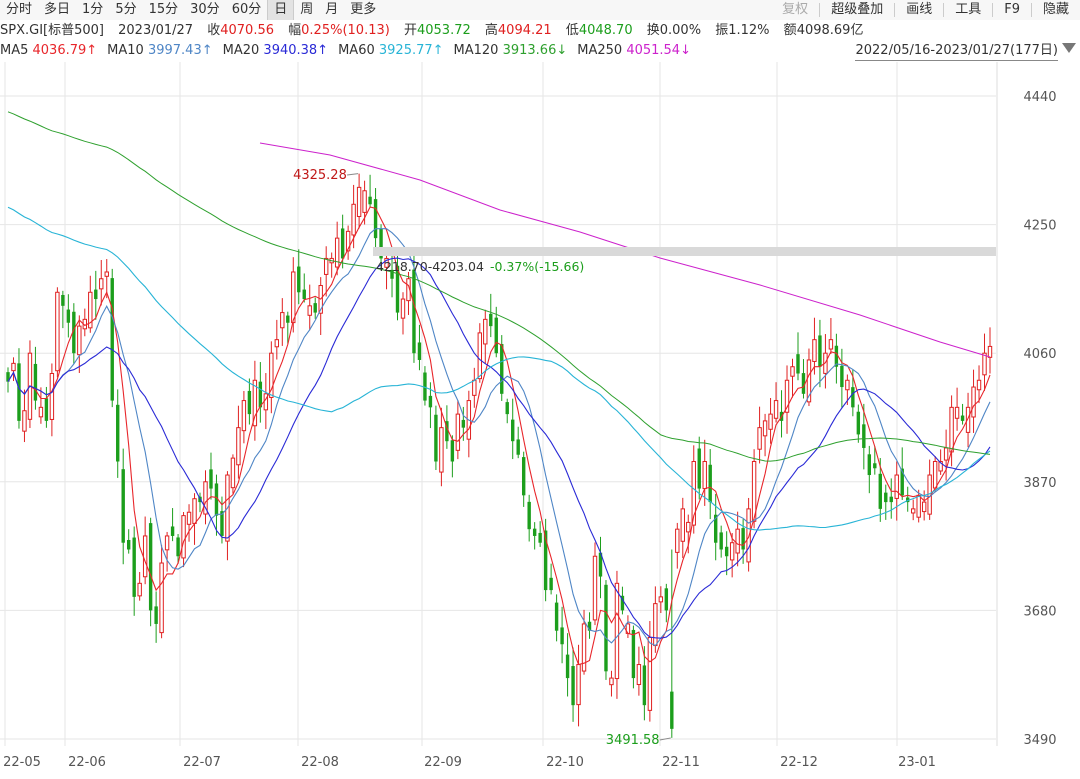  What do you see at coordinates (22, 762) in the screenshot?
I see `x-tick-label: 22-05` at bounding box center [22, 762].